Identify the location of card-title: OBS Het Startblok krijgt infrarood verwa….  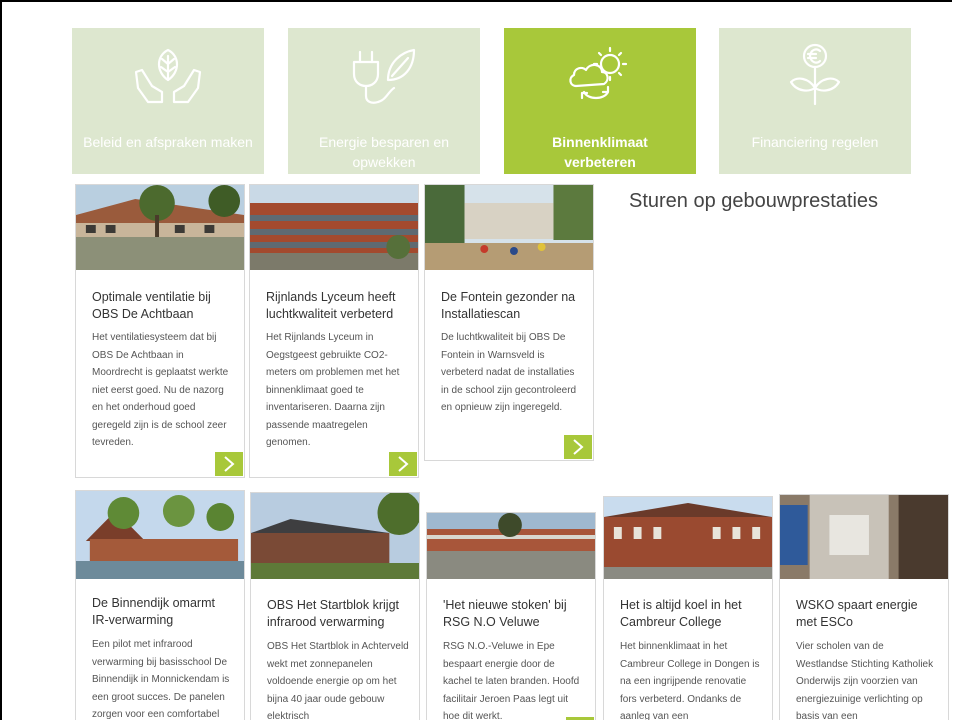
(333, 613).